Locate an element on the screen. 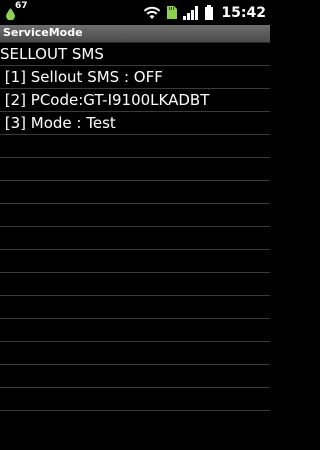  wifi-icon is located at coordinates (152, 12).